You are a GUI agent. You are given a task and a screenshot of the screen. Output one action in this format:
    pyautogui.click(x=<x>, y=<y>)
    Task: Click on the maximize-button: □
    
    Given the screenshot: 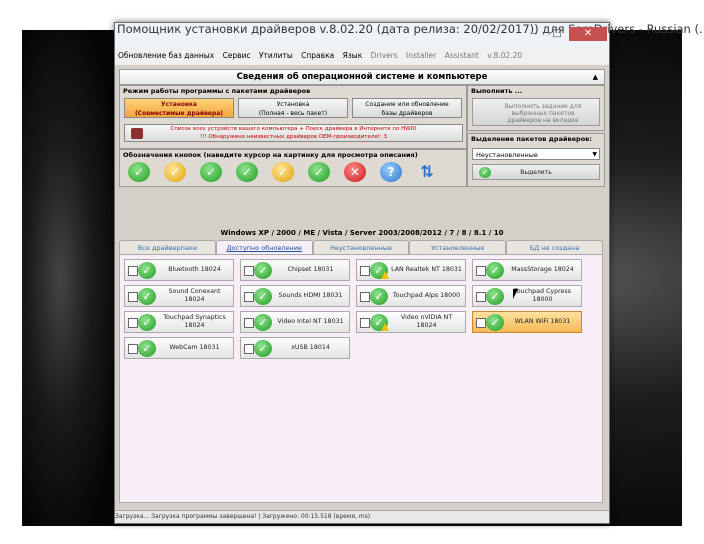 What is the action you would take?
    pyautogui.click(x=557, y=34)
    